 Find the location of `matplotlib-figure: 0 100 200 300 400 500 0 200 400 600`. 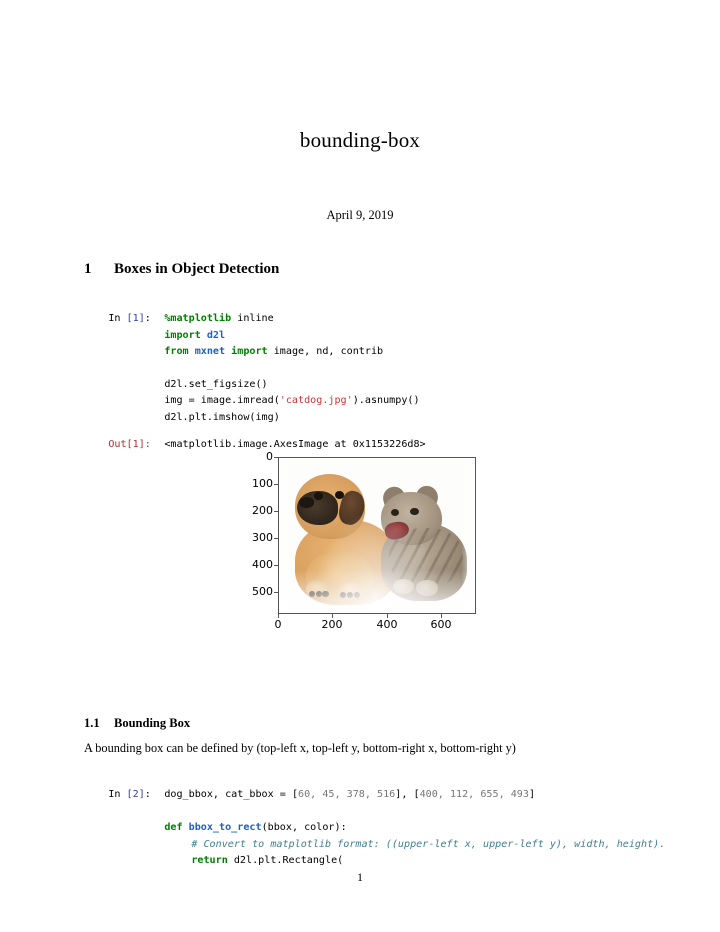

matplotlib-figure: 0 100 200 300 400 500 0 200 400 600 is located at coordinates (358, 545).